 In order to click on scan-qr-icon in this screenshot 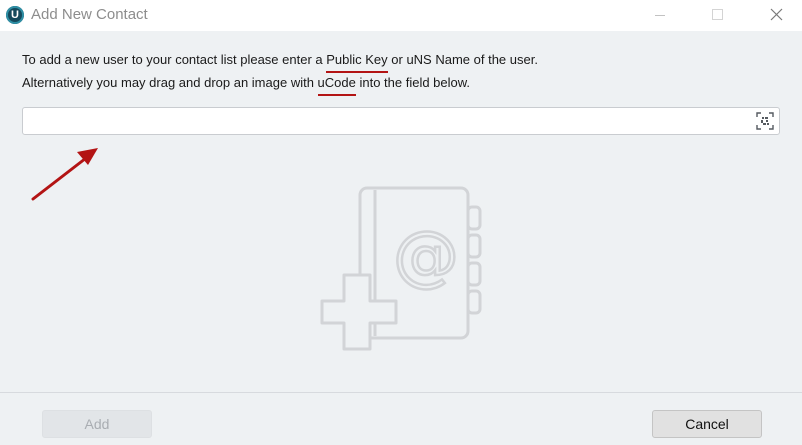, I will do `click(765, 121)`.